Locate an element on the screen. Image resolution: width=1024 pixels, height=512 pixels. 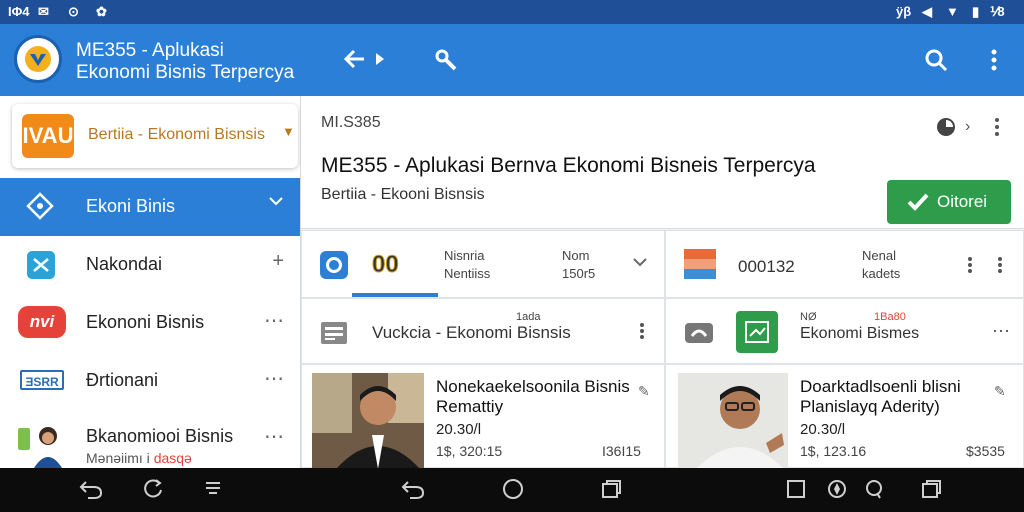
sidebar-item-label: Bkanomiooi Bisnis is located at coordinates (160, 436).